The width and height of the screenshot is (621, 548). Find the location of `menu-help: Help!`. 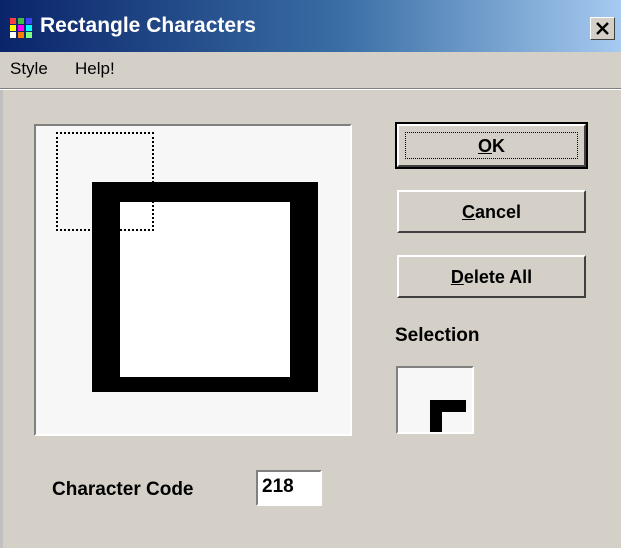

menu-help: Help! is located at coordinates (95, 69).